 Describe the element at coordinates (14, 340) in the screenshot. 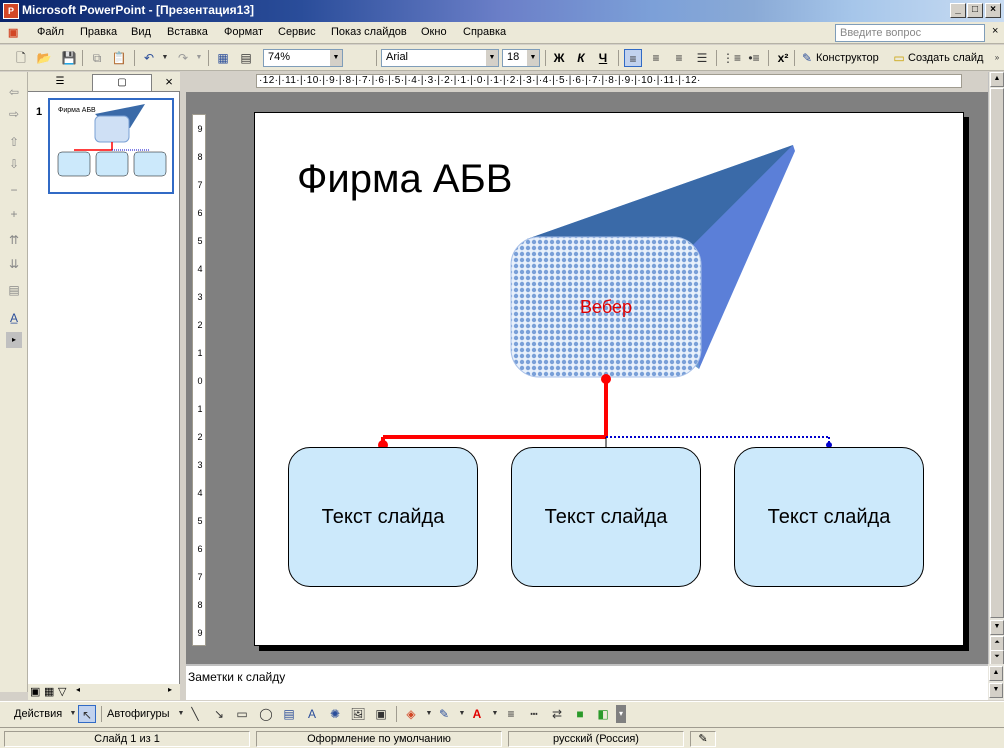

I see `side-toolbar-options-icon: ▸` at that location.